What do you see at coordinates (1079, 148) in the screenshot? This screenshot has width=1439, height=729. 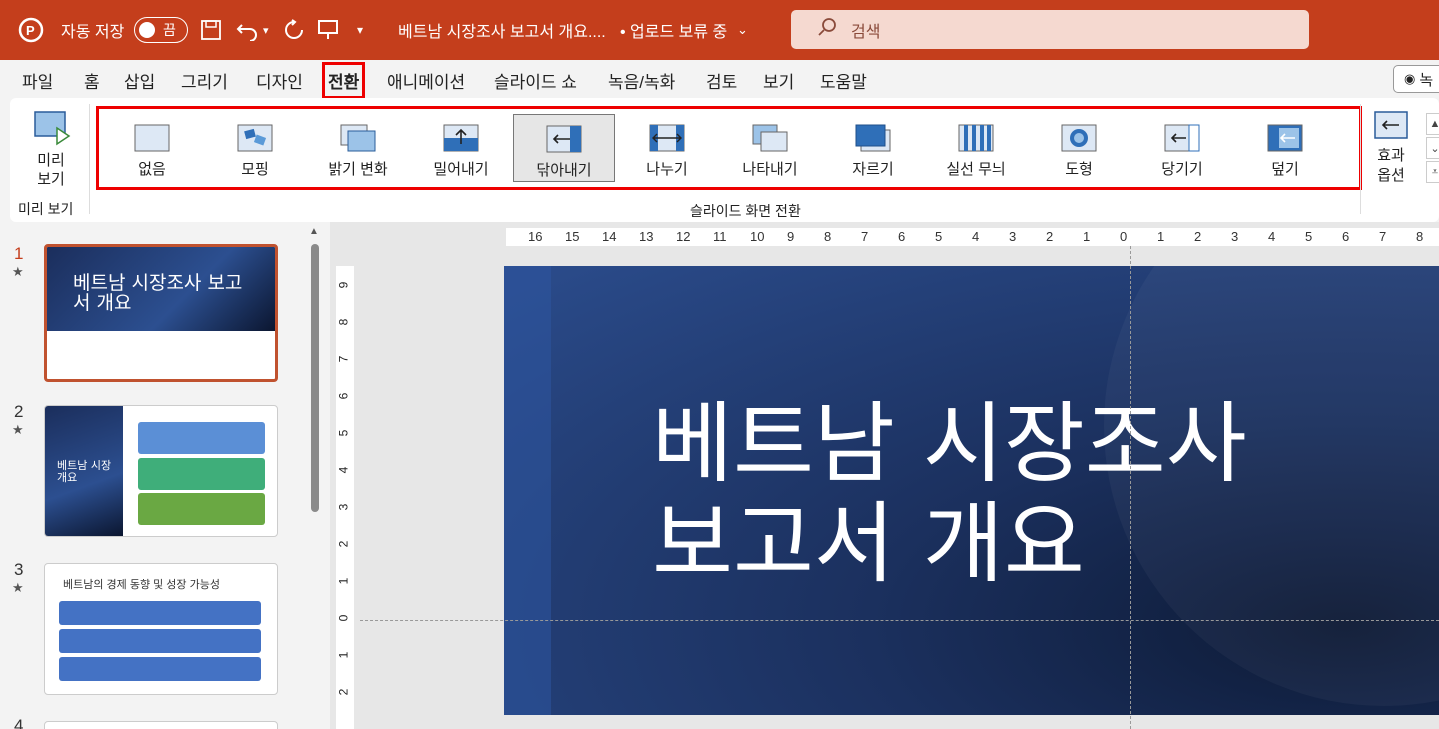 I see `transition-shape: 도형` at bounding box center [1079, 148].